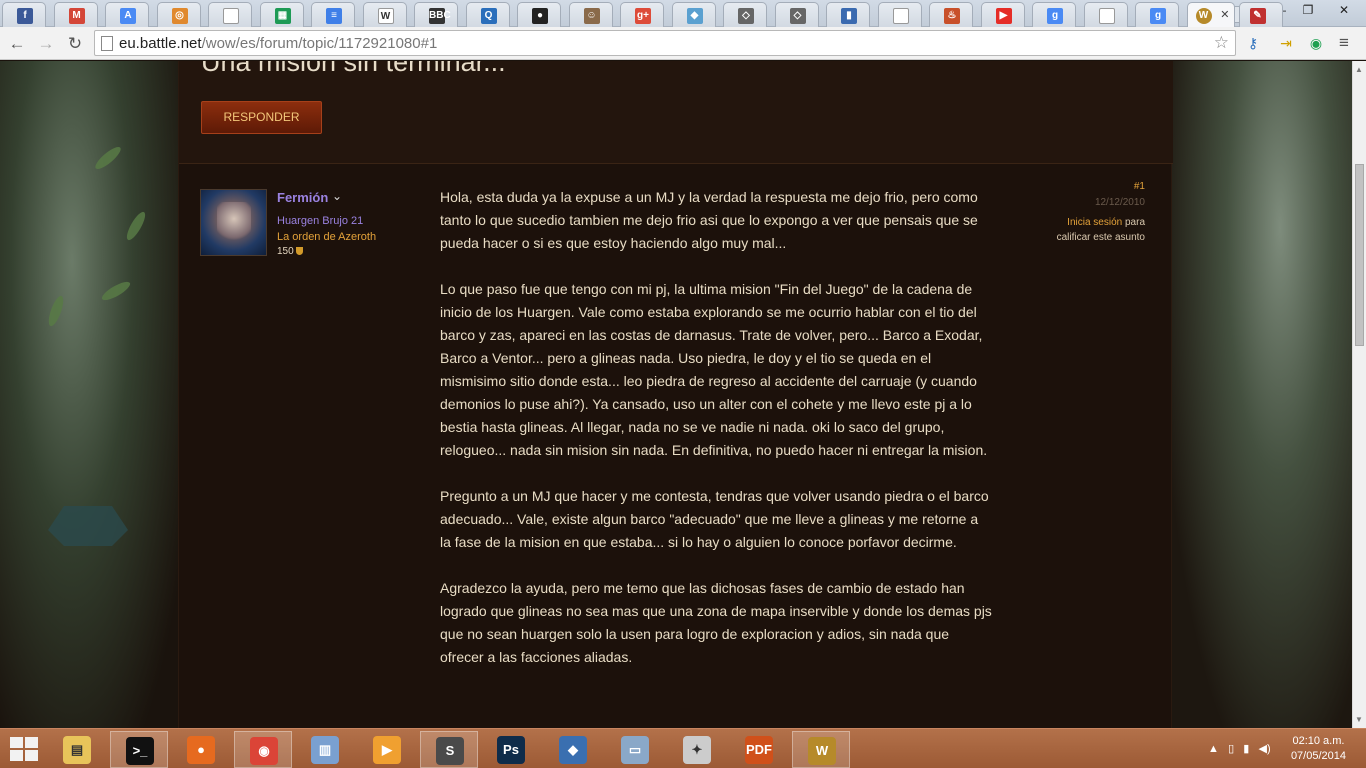 The height and width of the screenshot is (768, 1366). I want to click on green-extension-icon: ◉, so click(1316, 43).